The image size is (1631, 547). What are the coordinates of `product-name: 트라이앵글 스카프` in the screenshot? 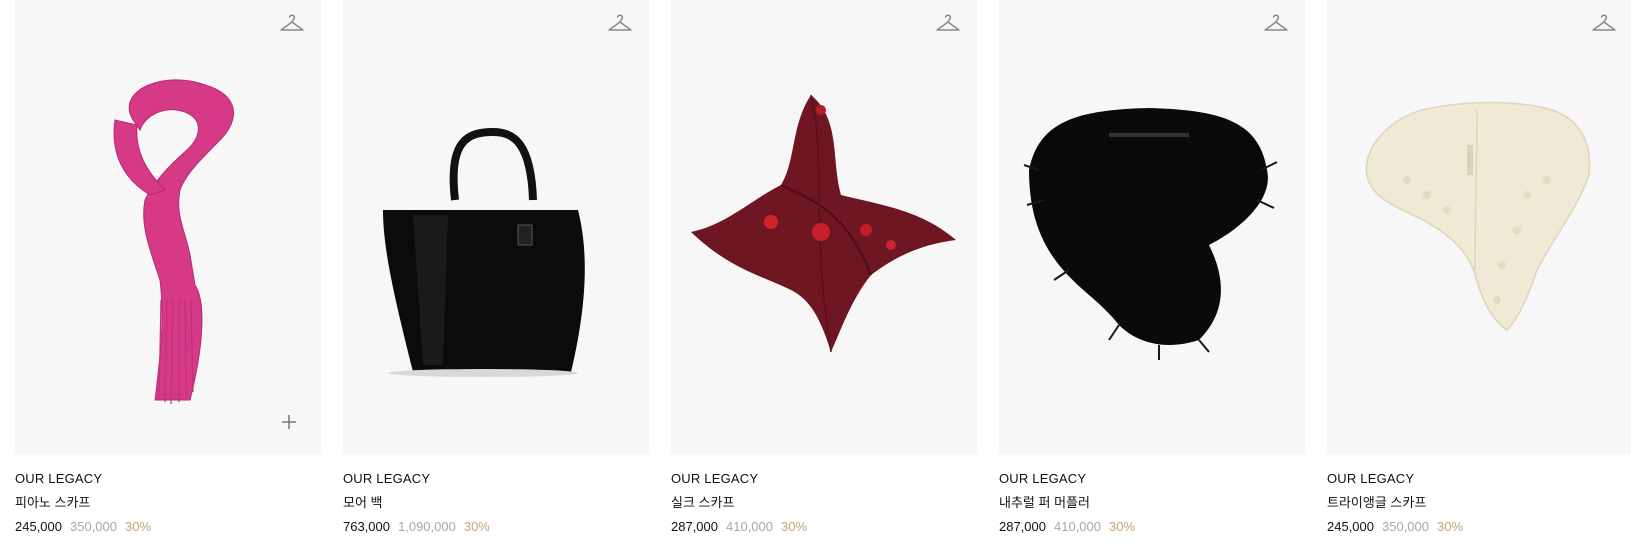 It's located at (1479, 503).